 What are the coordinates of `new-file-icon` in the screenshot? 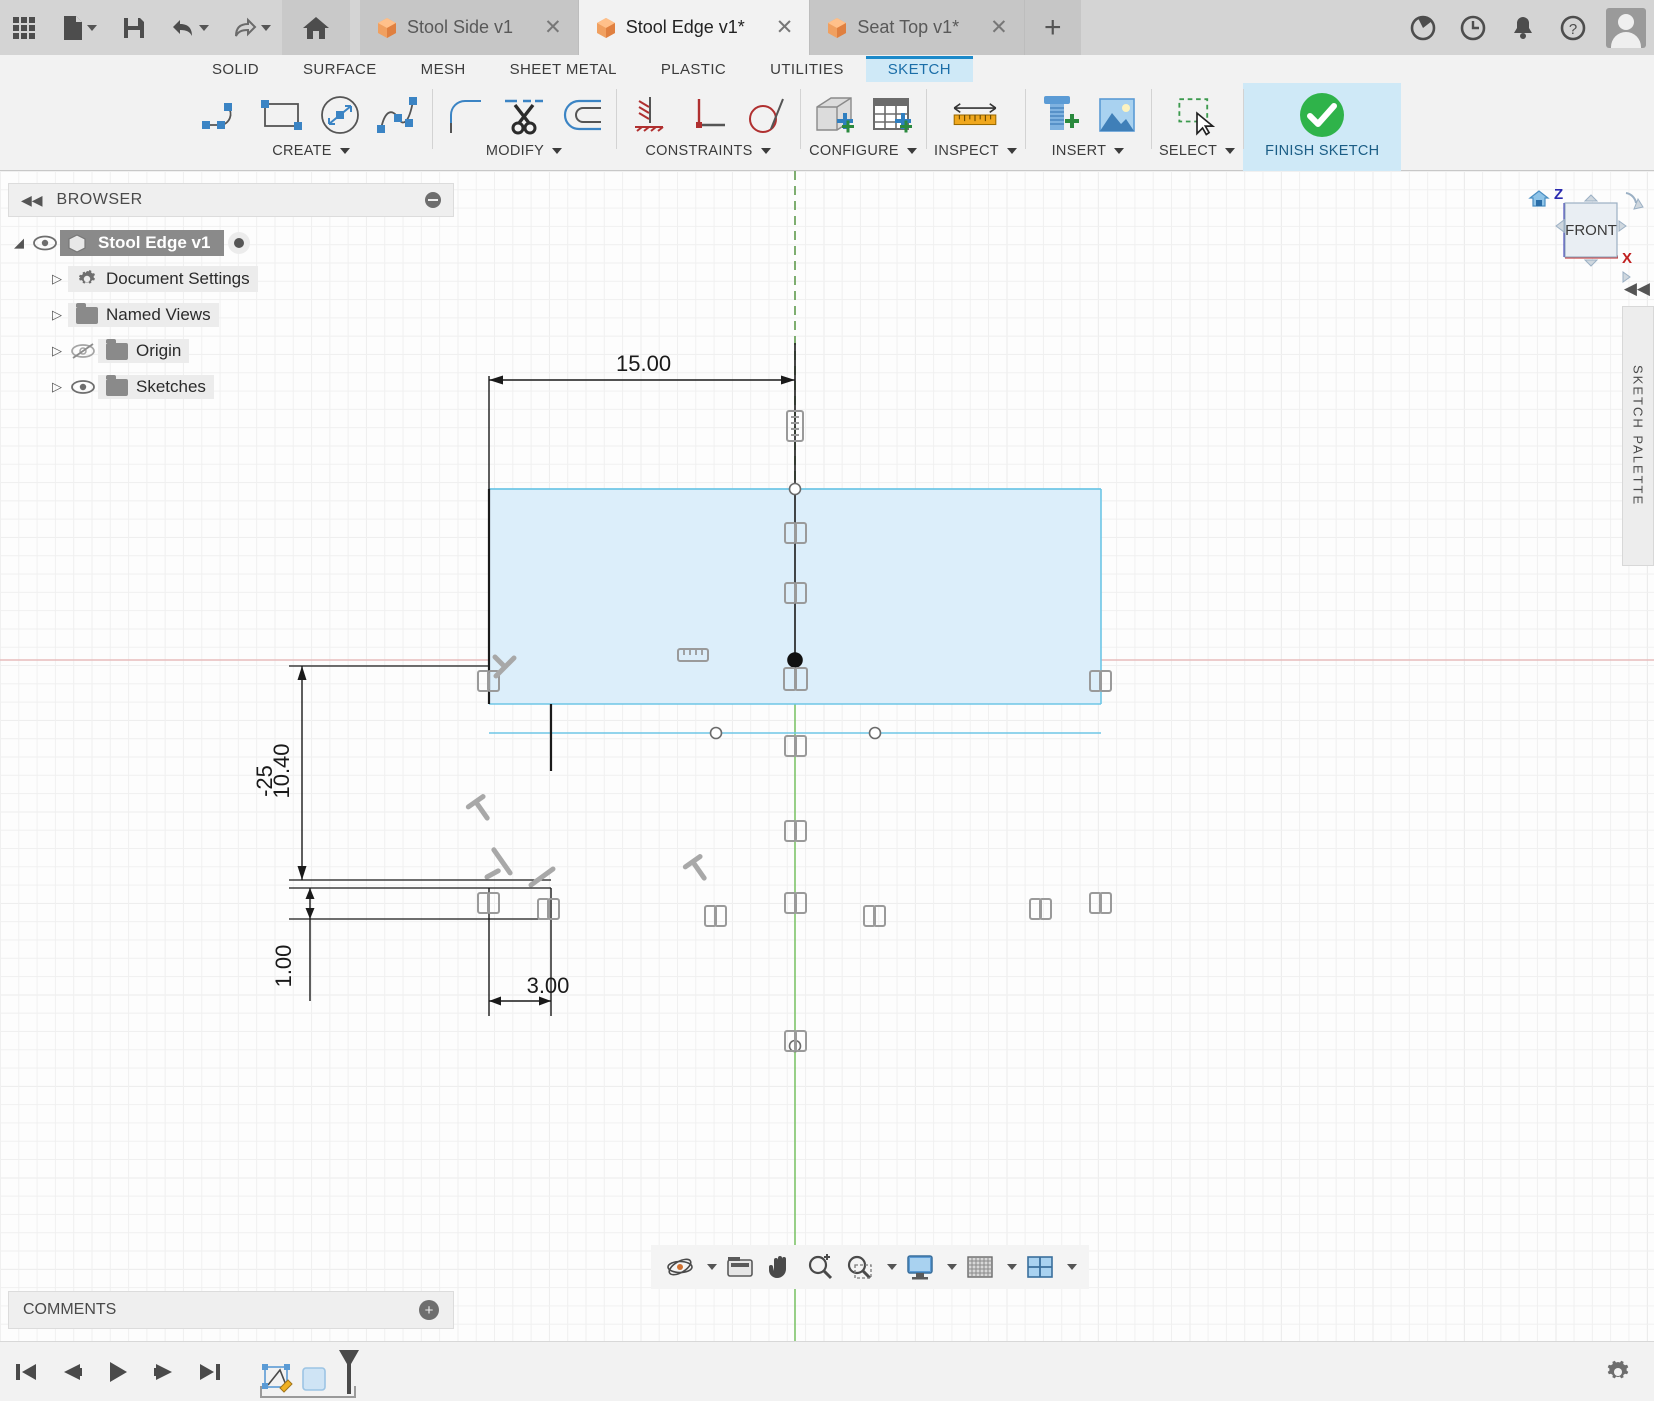 It's located at (79, 27).